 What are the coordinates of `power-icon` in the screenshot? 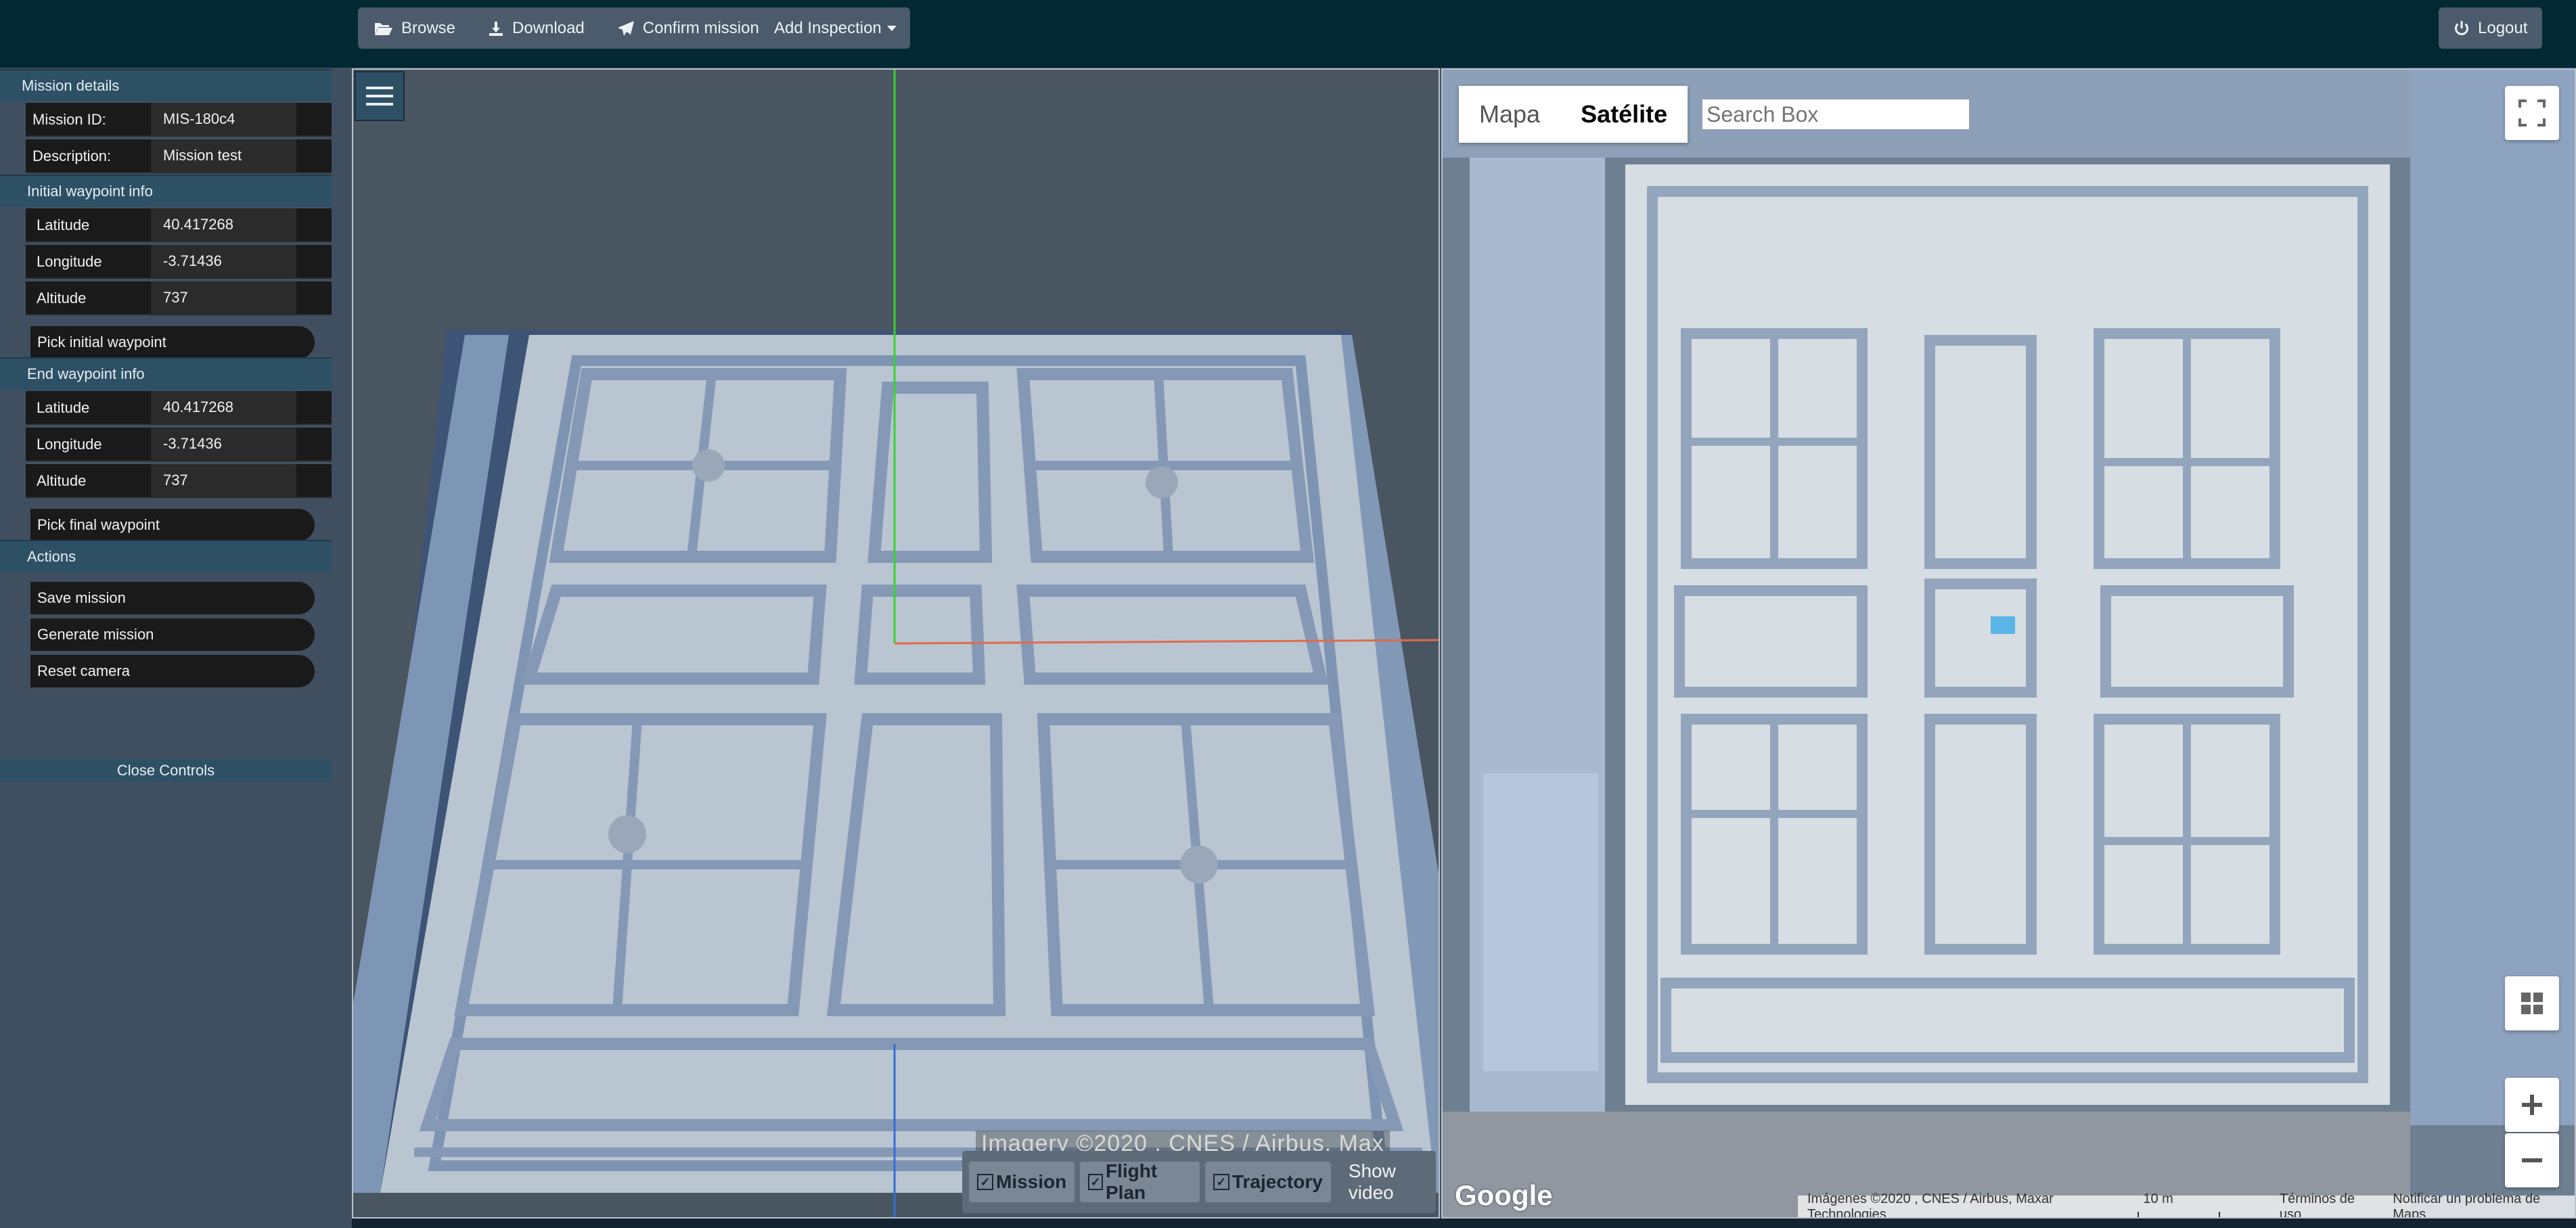 It's located at (2461, 27).